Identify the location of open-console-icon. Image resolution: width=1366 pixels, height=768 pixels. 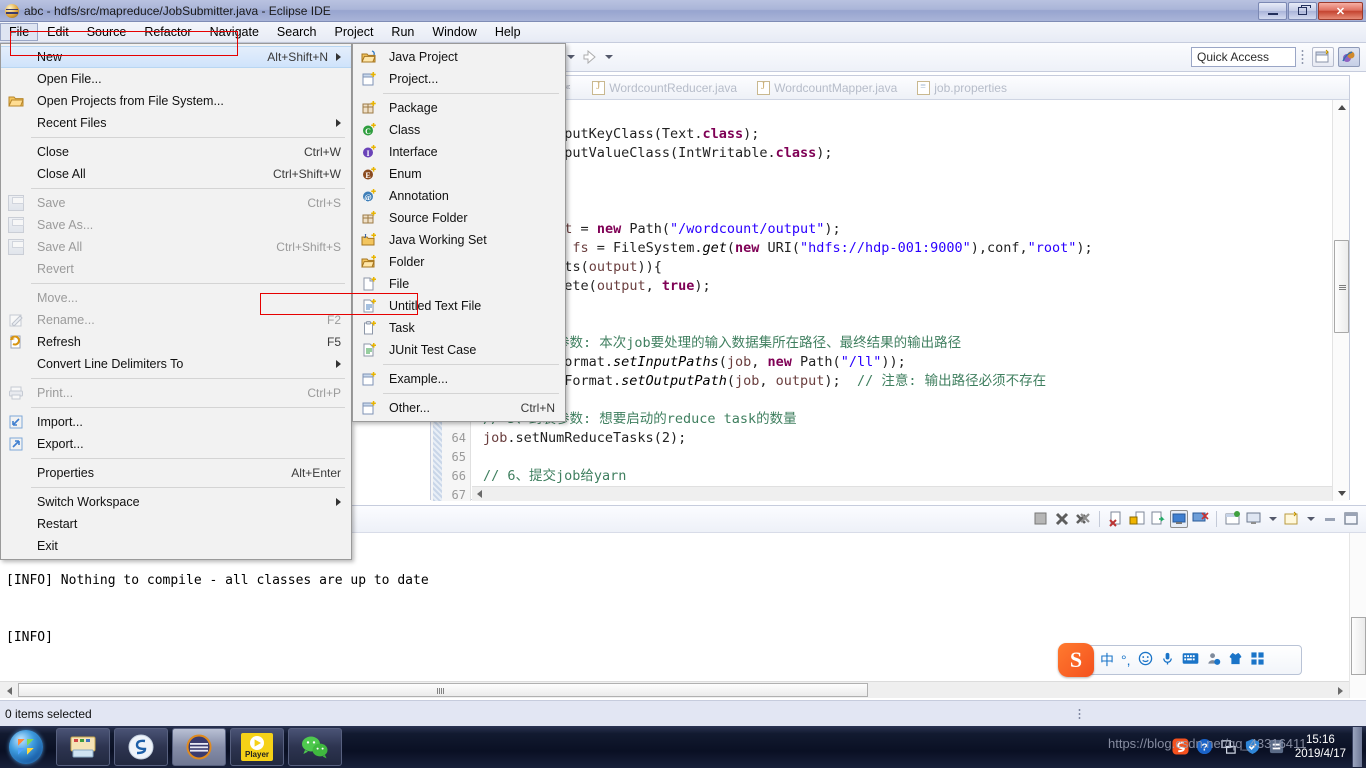
(1292, 519).